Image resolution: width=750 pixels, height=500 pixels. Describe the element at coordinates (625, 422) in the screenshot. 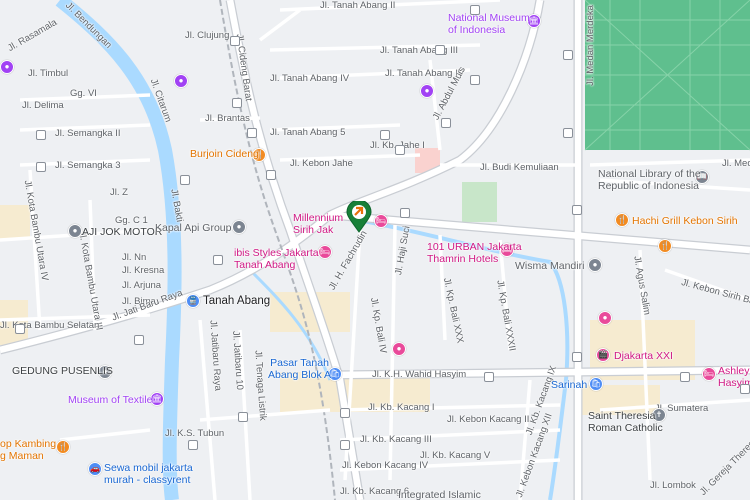

I see `place-label: Saint Theresia Roman Catholic` at that location.